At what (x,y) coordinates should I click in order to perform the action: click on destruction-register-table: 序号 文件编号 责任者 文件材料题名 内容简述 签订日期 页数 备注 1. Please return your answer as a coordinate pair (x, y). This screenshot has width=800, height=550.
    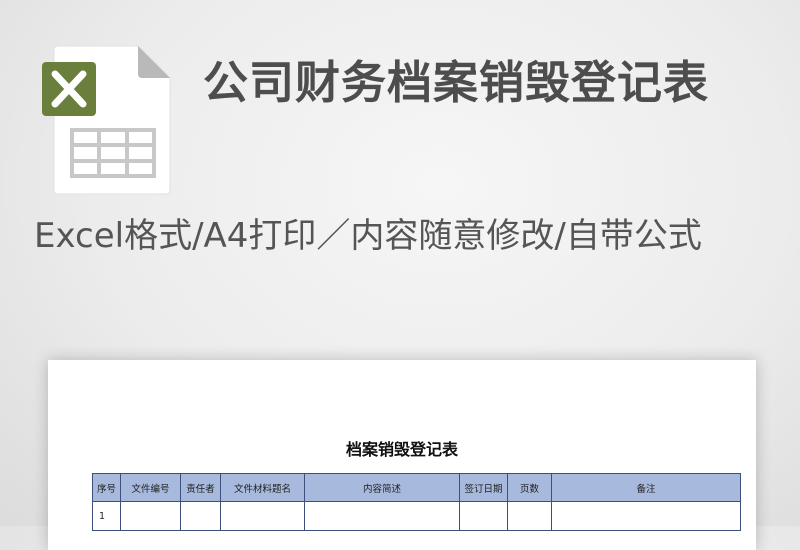
    Looking at the image, I should click on (416, 502).